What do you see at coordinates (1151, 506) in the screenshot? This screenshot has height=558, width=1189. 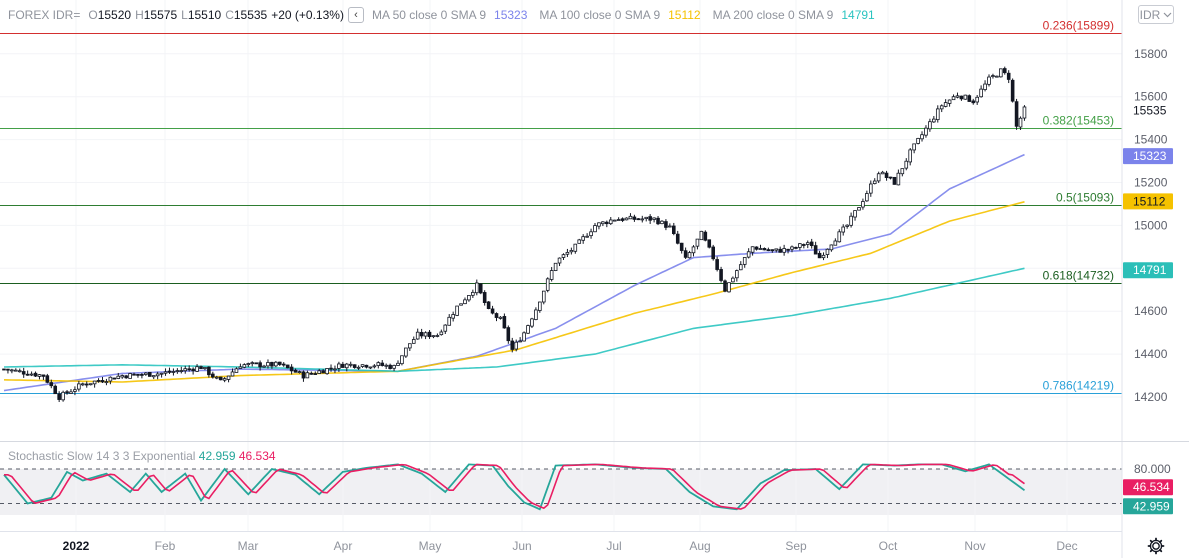 I see `stochastic-k-tag: 42.959` at bounding box center [1151, 506].